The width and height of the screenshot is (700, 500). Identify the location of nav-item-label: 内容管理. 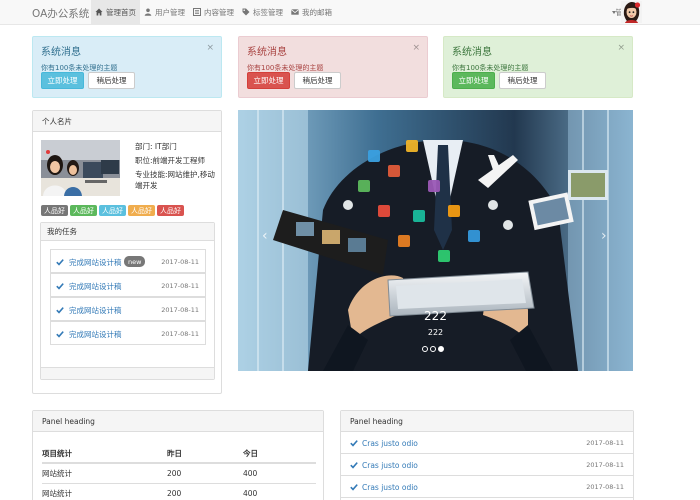
(219, 12).